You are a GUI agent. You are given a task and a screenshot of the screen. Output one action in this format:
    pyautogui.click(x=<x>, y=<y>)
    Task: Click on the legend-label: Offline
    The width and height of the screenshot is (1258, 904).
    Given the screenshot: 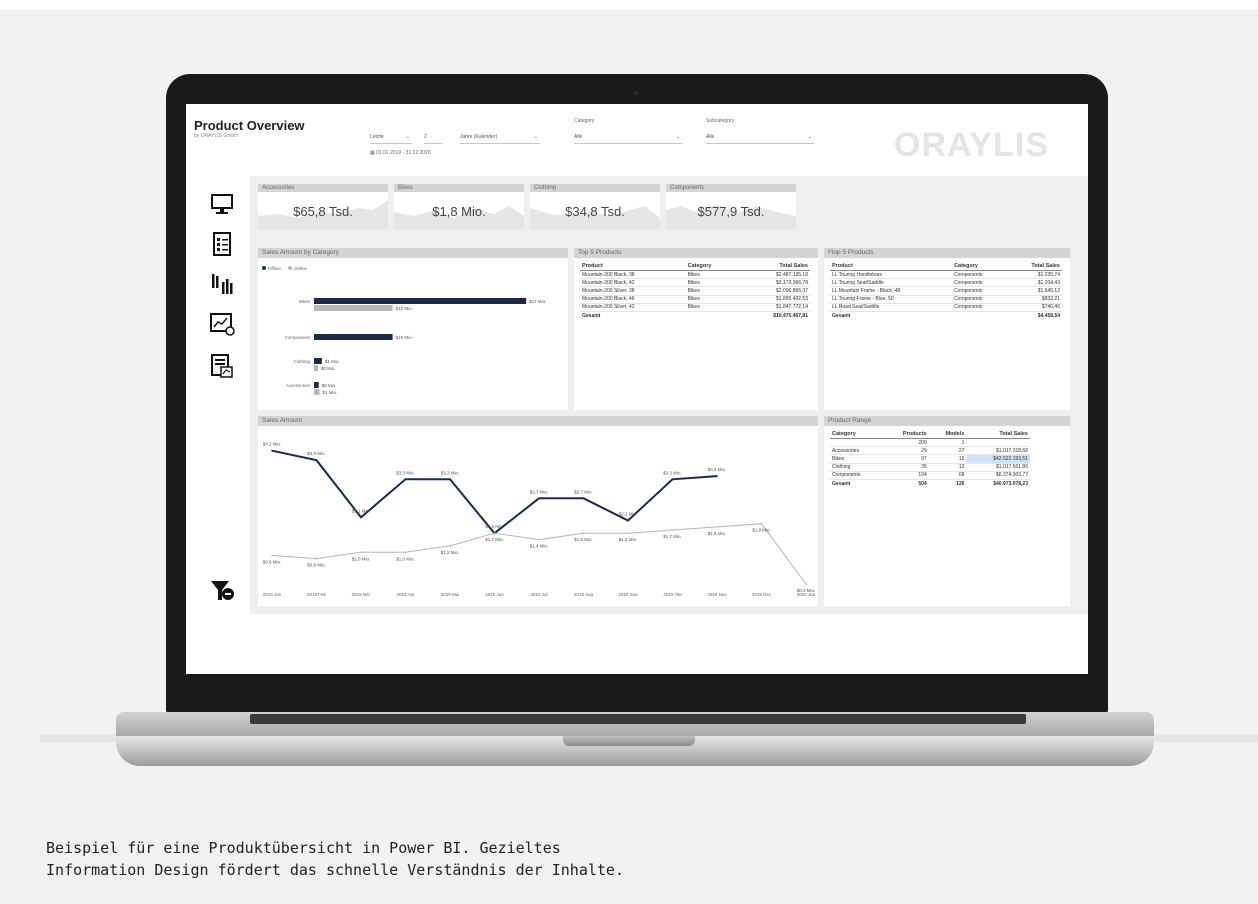 What is the action you would take?
    pyautogui.click(x=274, y=268)
    